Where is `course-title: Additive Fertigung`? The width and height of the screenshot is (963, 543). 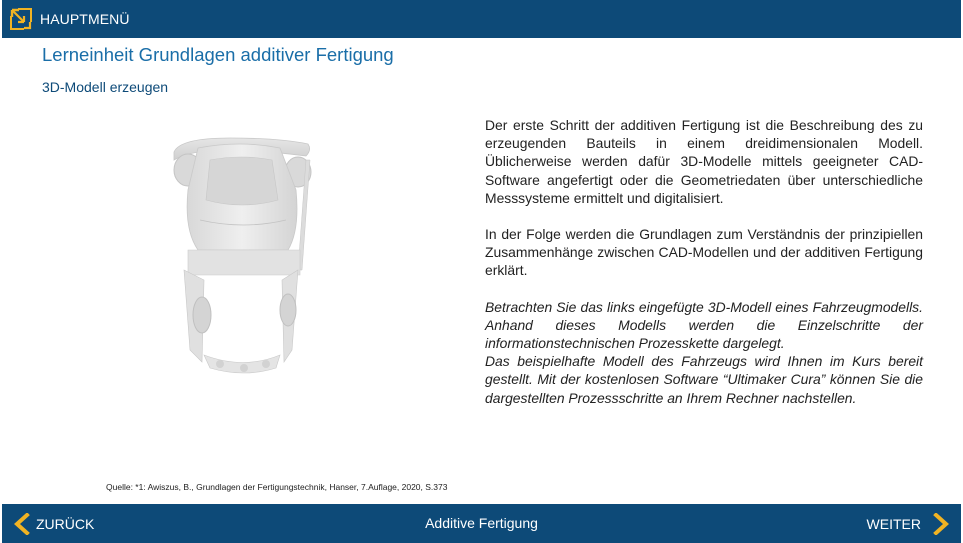 course-title: Additive Fertigung is located at coordinates (481, 523).